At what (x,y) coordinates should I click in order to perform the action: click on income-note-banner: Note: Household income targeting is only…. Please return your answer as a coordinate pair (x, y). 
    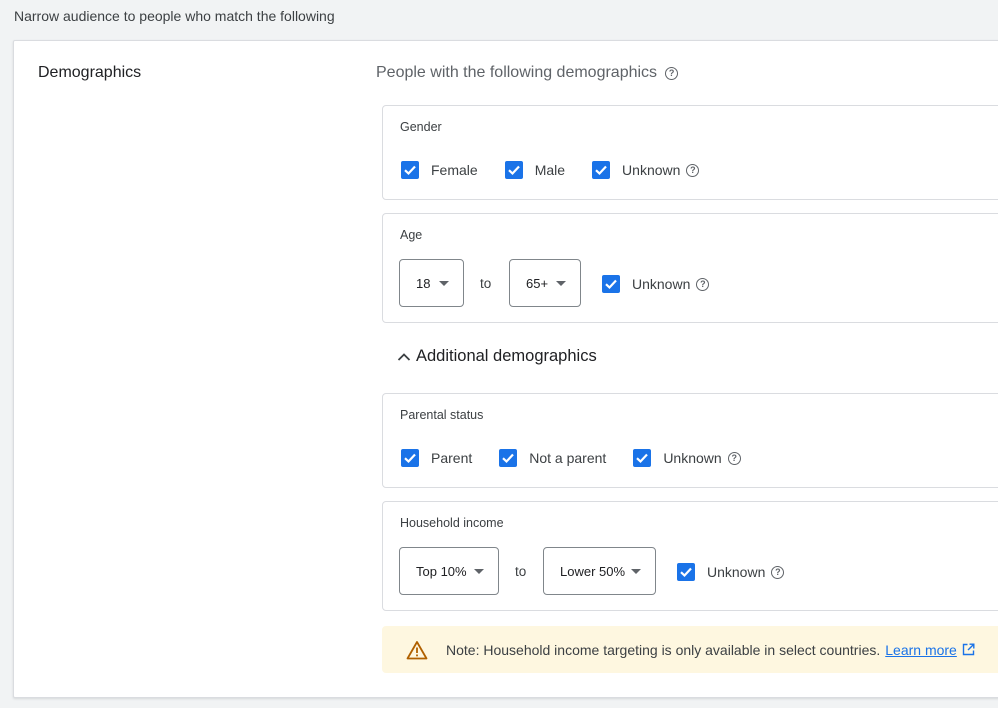
    Looking at the image, I should click on (690, 649).